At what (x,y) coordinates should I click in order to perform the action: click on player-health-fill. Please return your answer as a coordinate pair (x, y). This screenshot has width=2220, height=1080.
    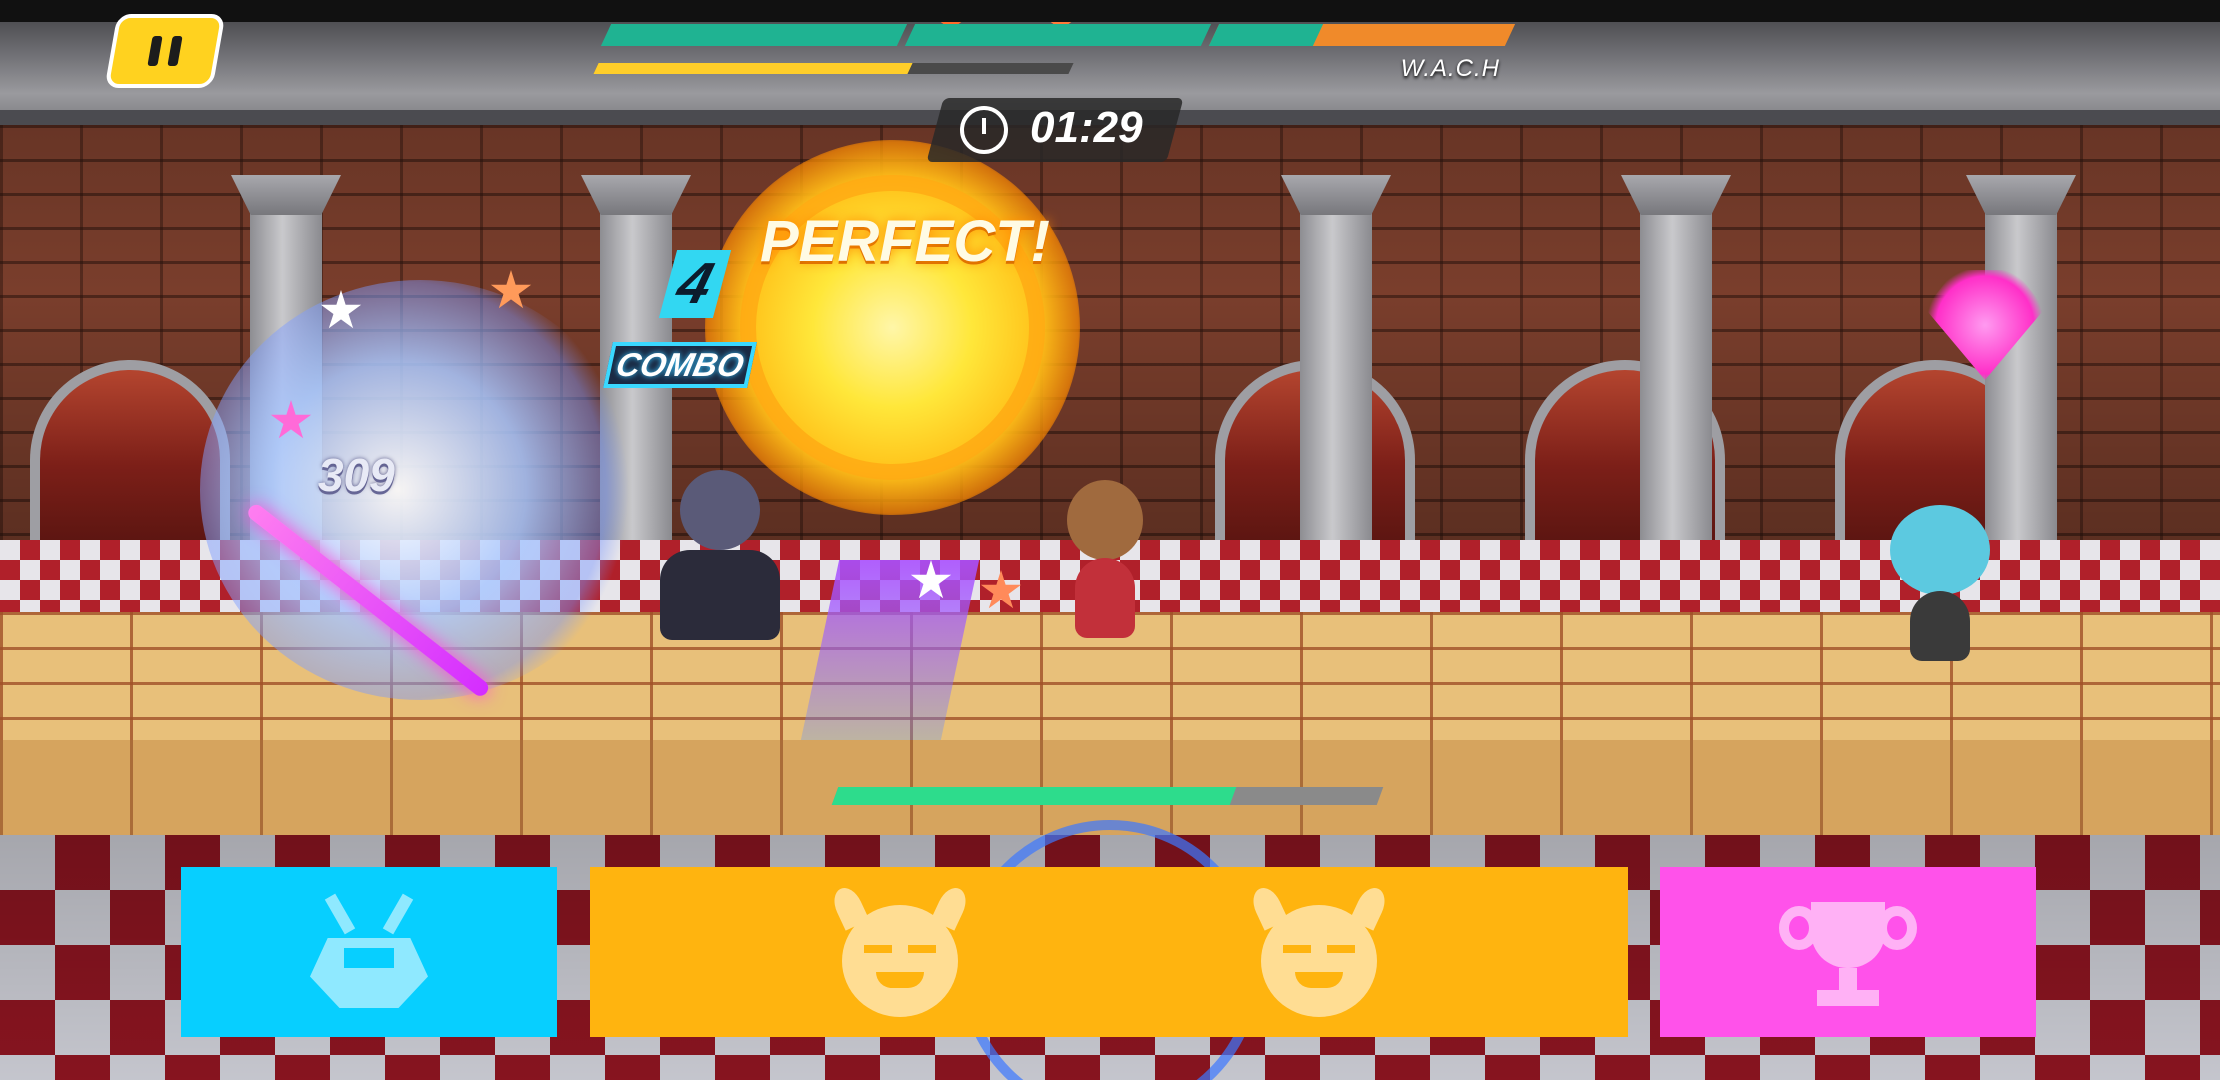
    Looking at the image, I should click on (1034, 796).